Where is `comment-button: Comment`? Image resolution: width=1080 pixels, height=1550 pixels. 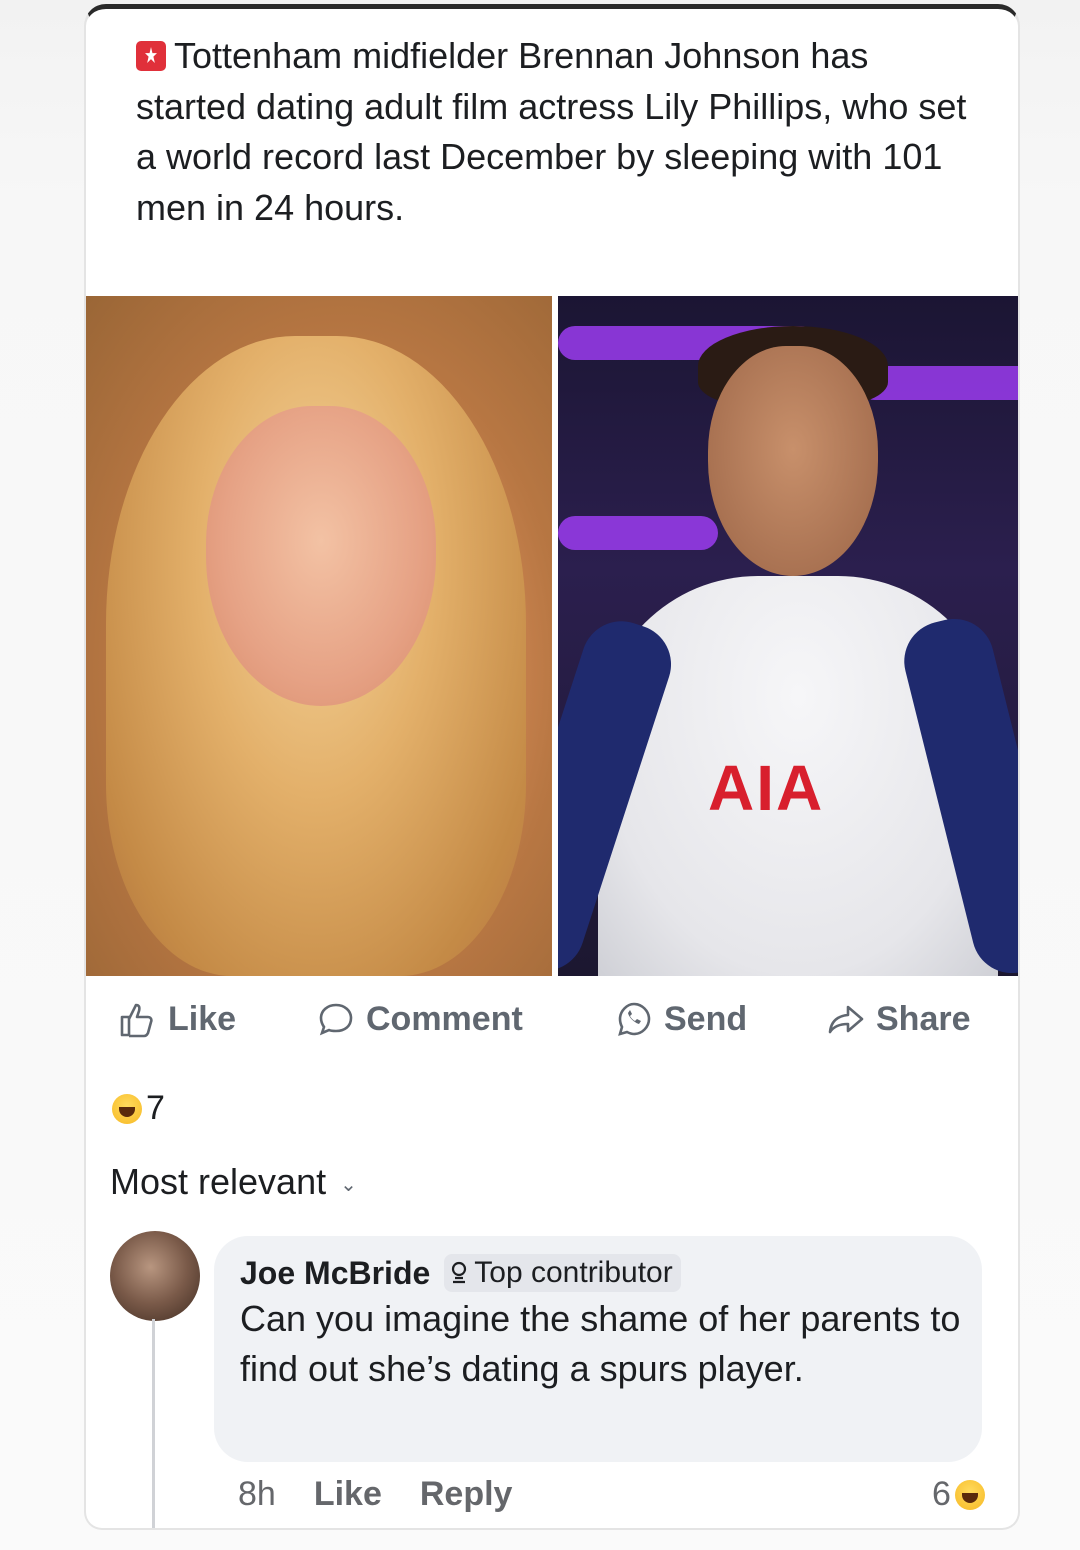 comment-button: Comment is located at coordinates (419, 1019).